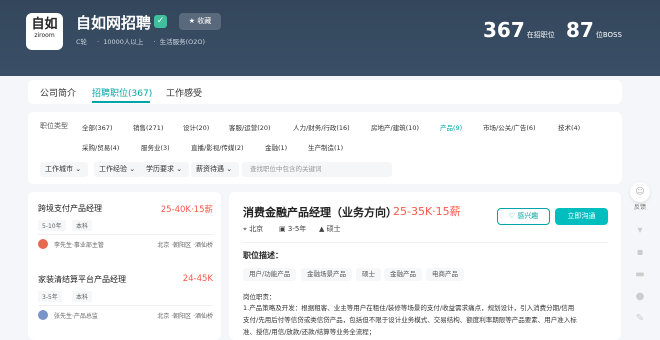  I want to click on detail-location: ⌖ 北京, so click(253, 229).